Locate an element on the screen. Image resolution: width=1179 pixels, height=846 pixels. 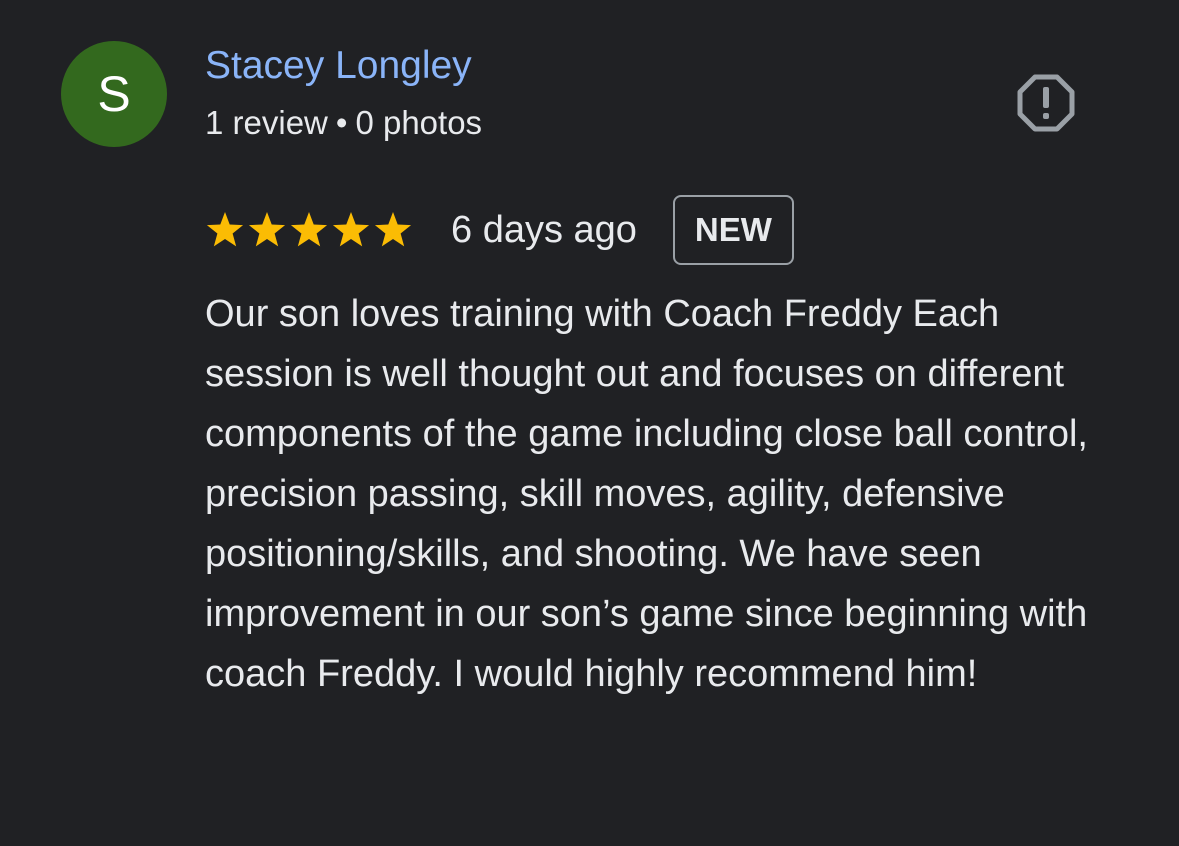
review-count: 1 review is located at coordinates (266, 122).